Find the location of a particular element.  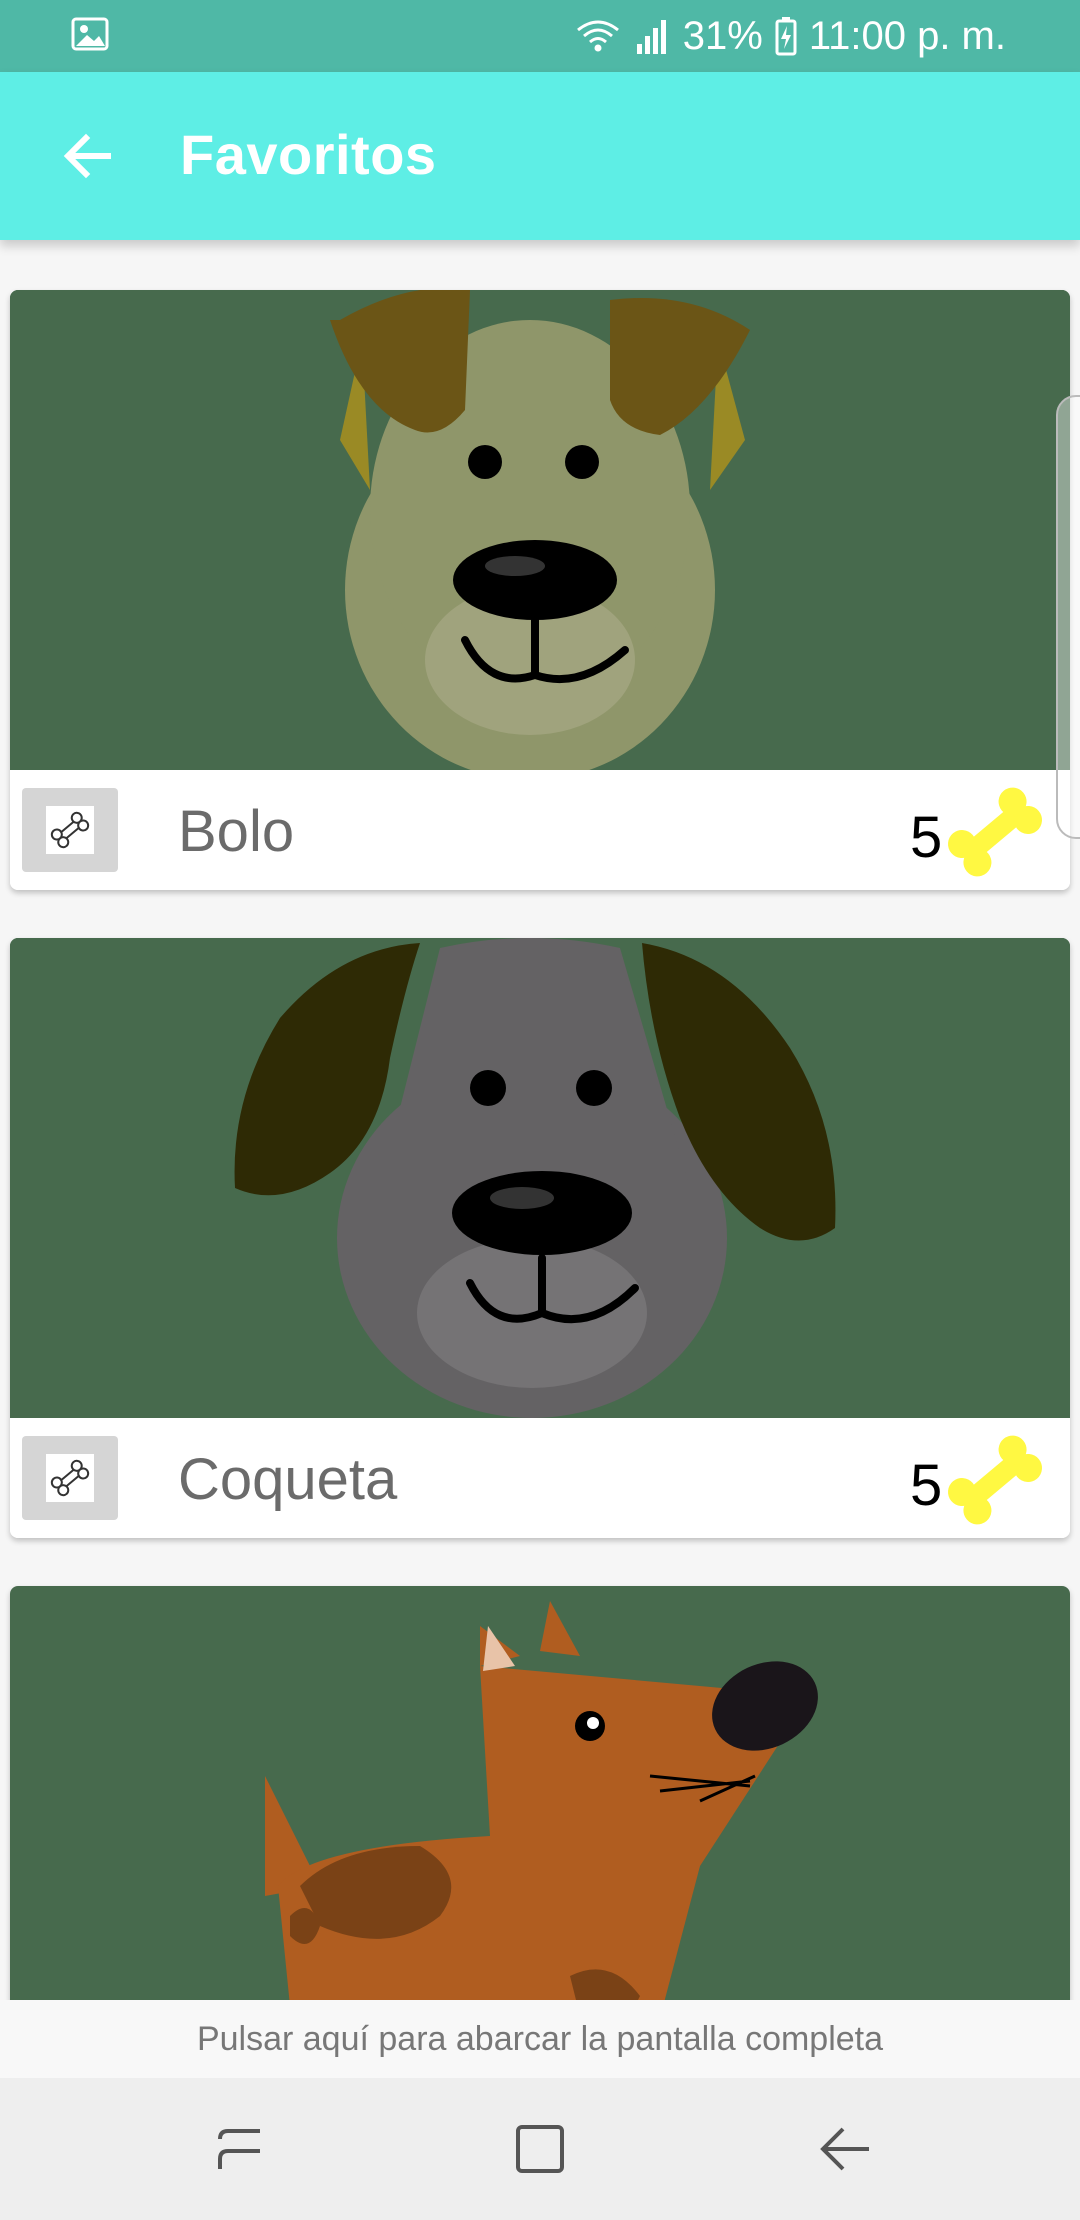

system-back-button is located at coordinates (845, 2149).